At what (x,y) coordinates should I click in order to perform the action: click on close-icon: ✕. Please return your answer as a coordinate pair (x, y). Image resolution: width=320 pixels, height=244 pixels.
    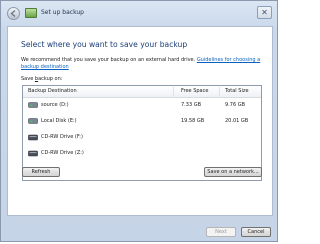
    Looking at the image, I should click on (264, 12).